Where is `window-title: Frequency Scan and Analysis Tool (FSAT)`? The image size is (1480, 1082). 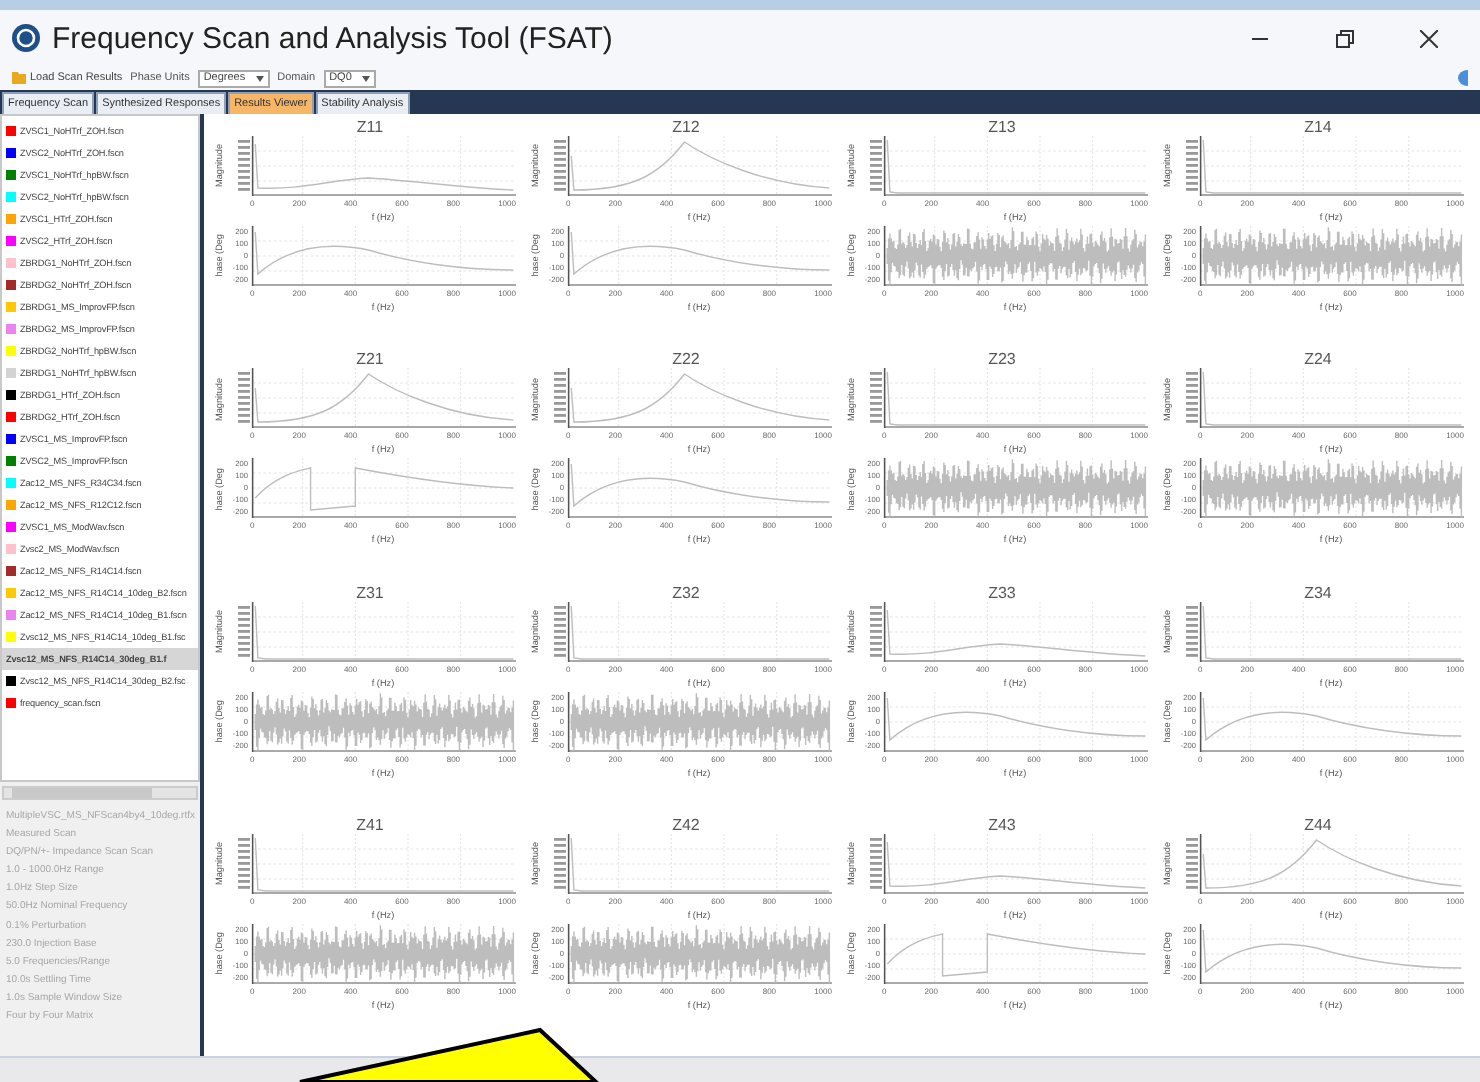 window-title: Frequency Scan and Analysis Tool (FSAT) is located at coordinates (333, 38).